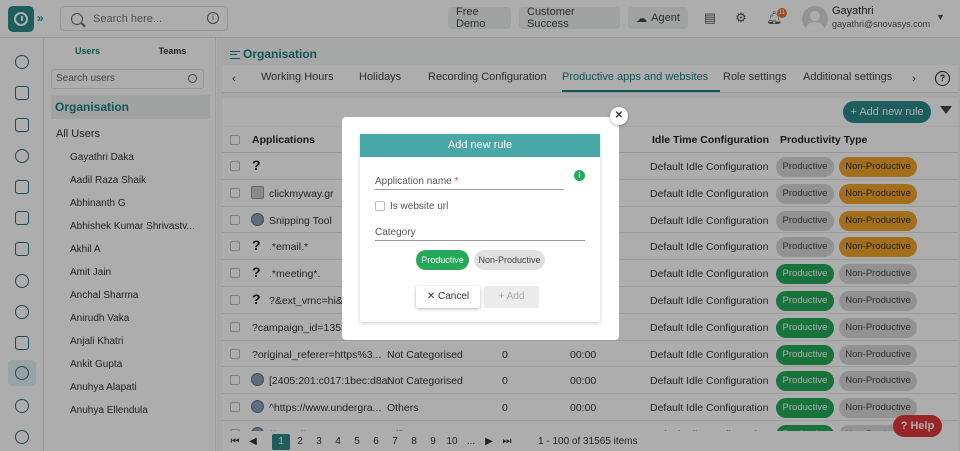 Image resolution: width=960 pixels, height=451 pixels. I want to click on website-url-label: Is website url, so click(419, 206).